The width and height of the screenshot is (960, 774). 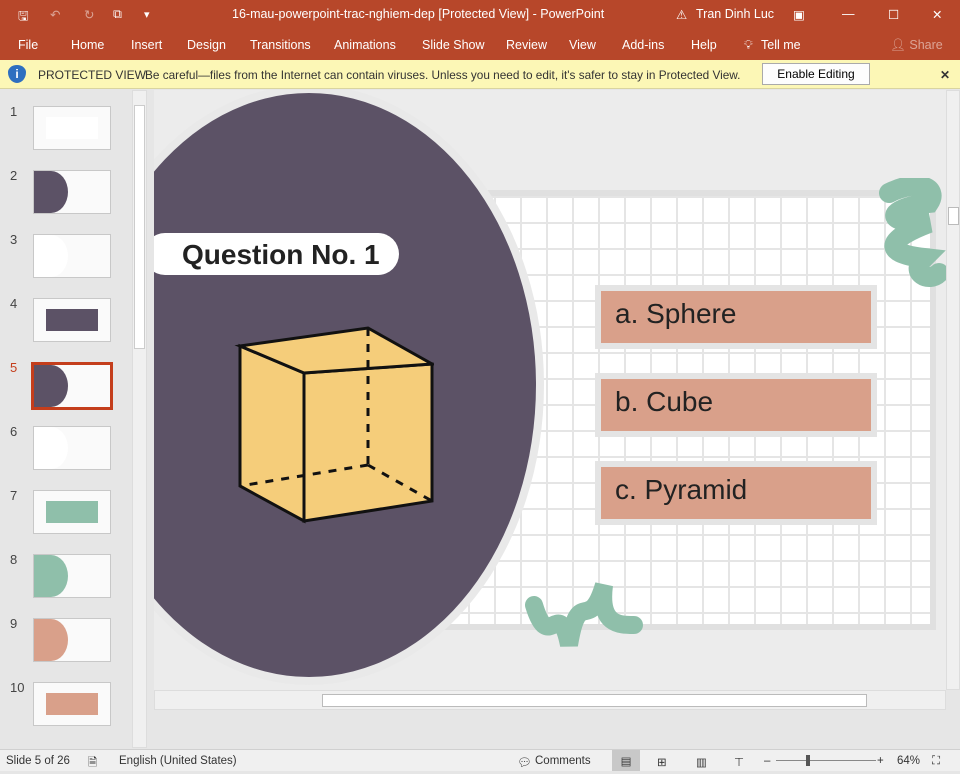 I want to click on user-name: Tran Dinh Luc, so click(x=735, y=14).